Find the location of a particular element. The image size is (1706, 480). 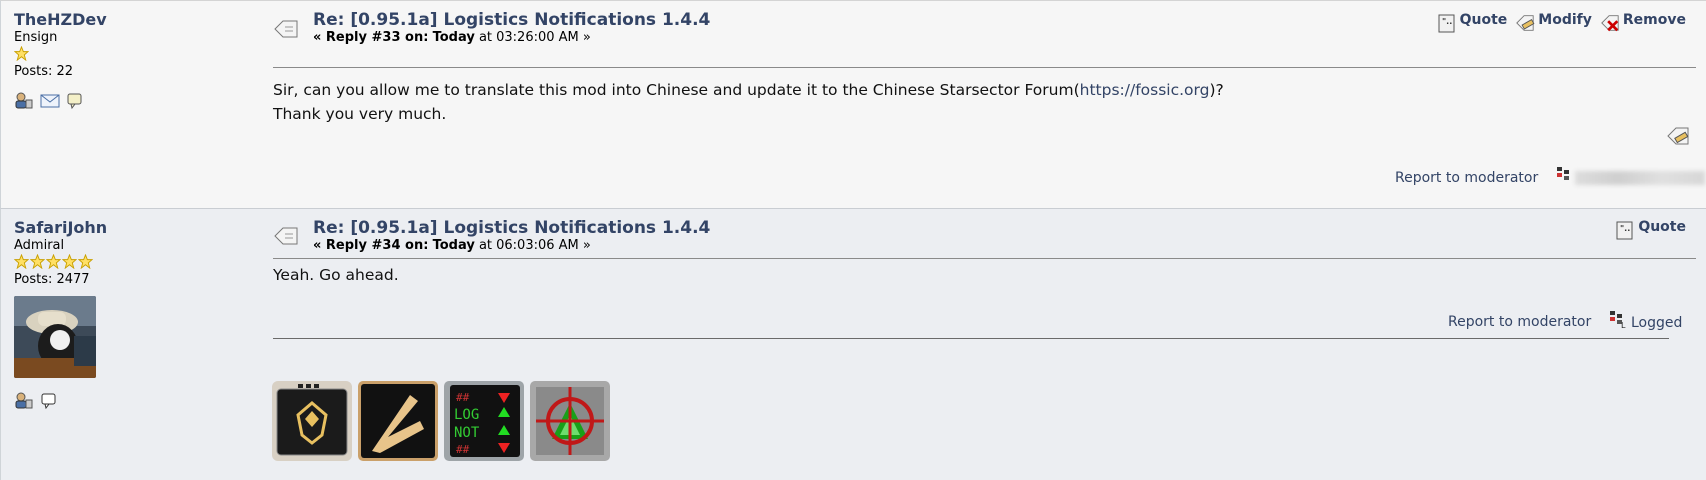

crosshair-target-icon is located at coordinates (570, 421).